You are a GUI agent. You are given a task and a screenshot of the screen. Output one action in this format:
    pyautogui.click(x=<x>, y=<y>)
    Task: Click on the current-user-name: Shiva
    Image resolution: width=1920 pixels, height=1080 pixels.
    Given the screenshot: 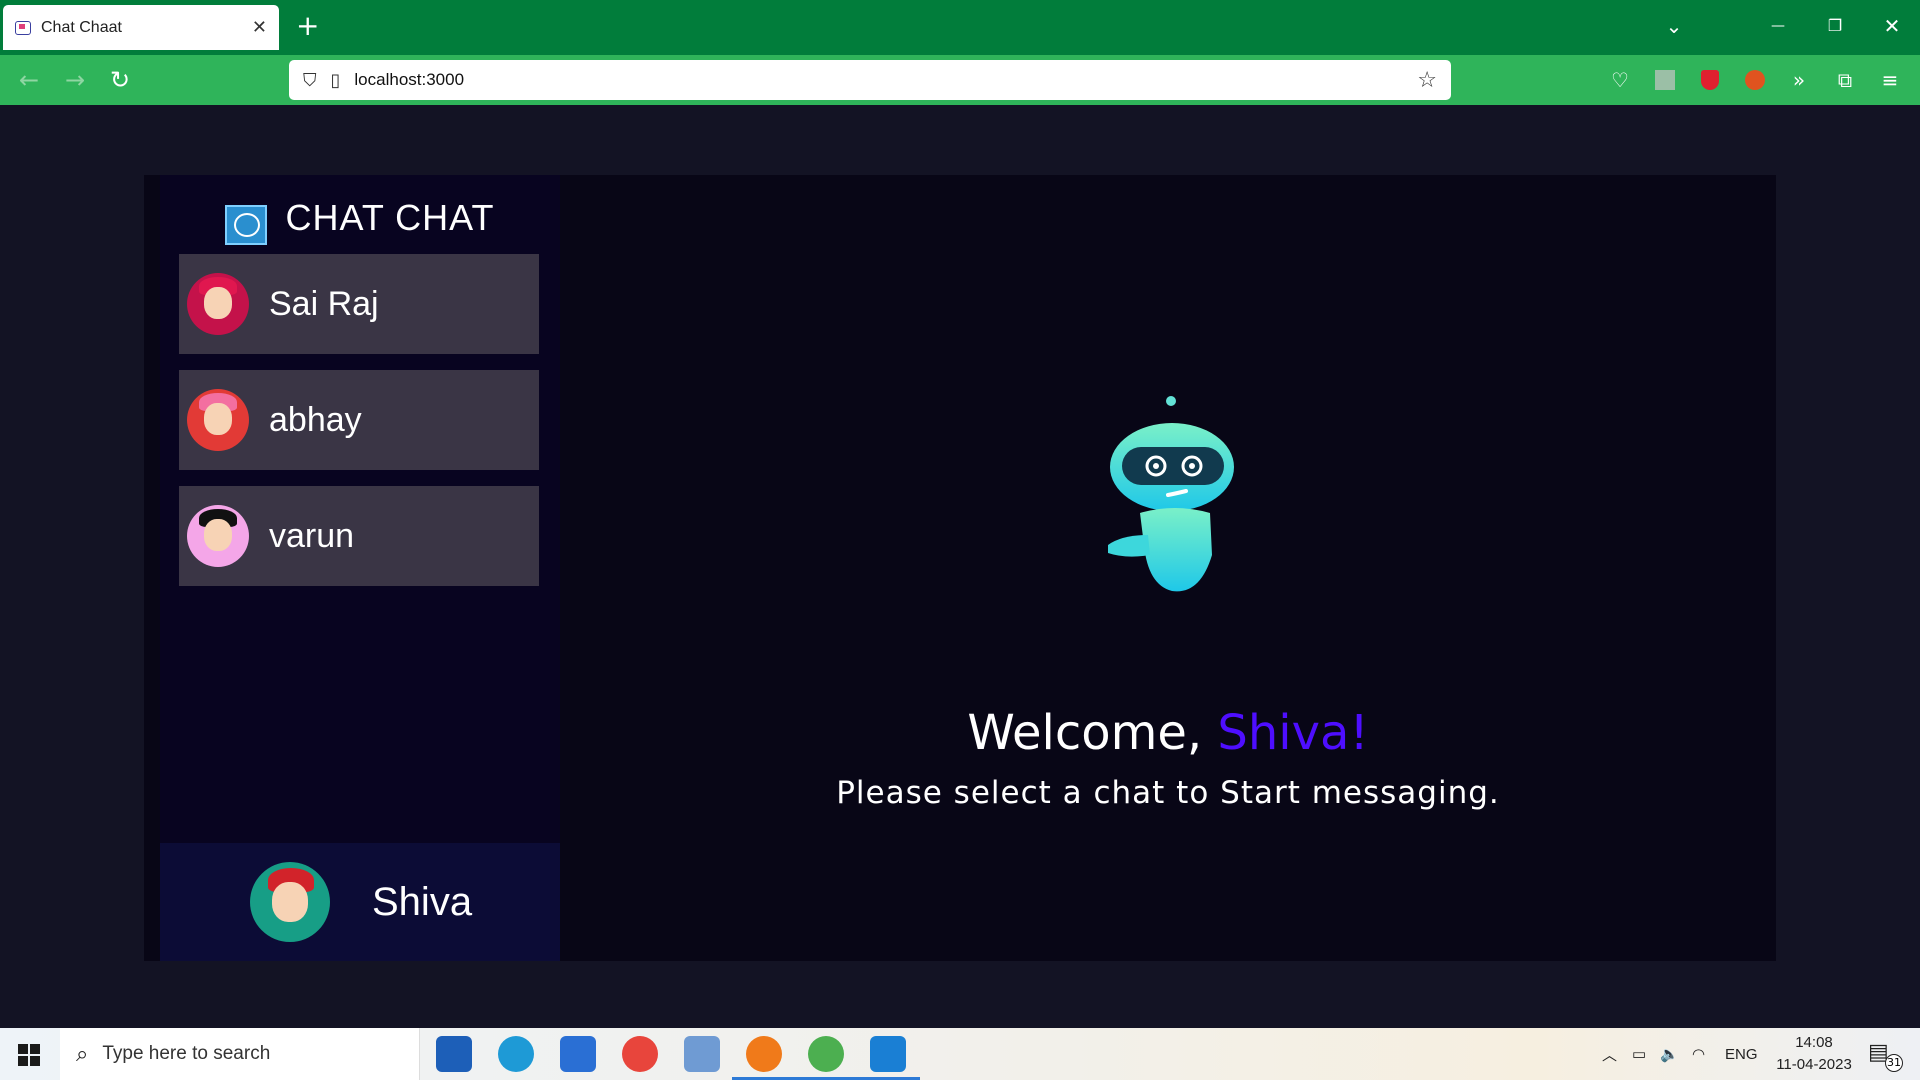 What is the action you would take?
    pyautogui.click(x=422, y=901)
    